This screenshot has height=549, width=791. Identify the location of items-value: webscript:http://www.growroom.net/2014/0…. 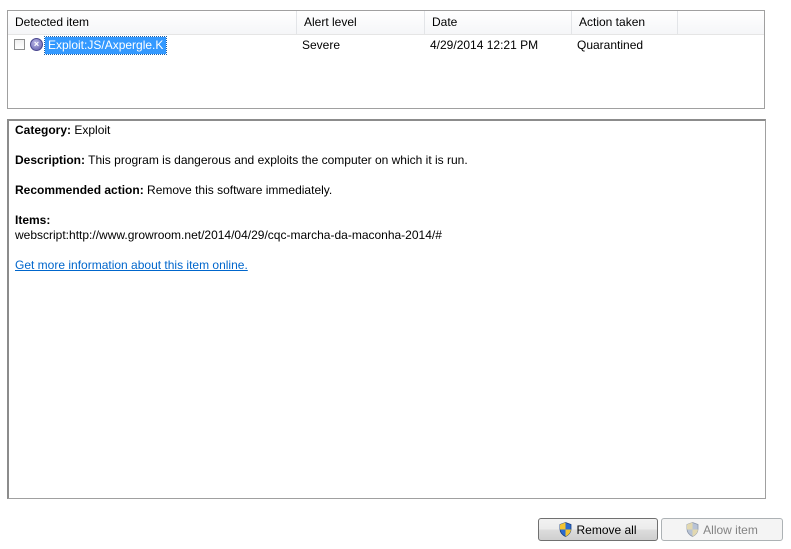
(228, 235).